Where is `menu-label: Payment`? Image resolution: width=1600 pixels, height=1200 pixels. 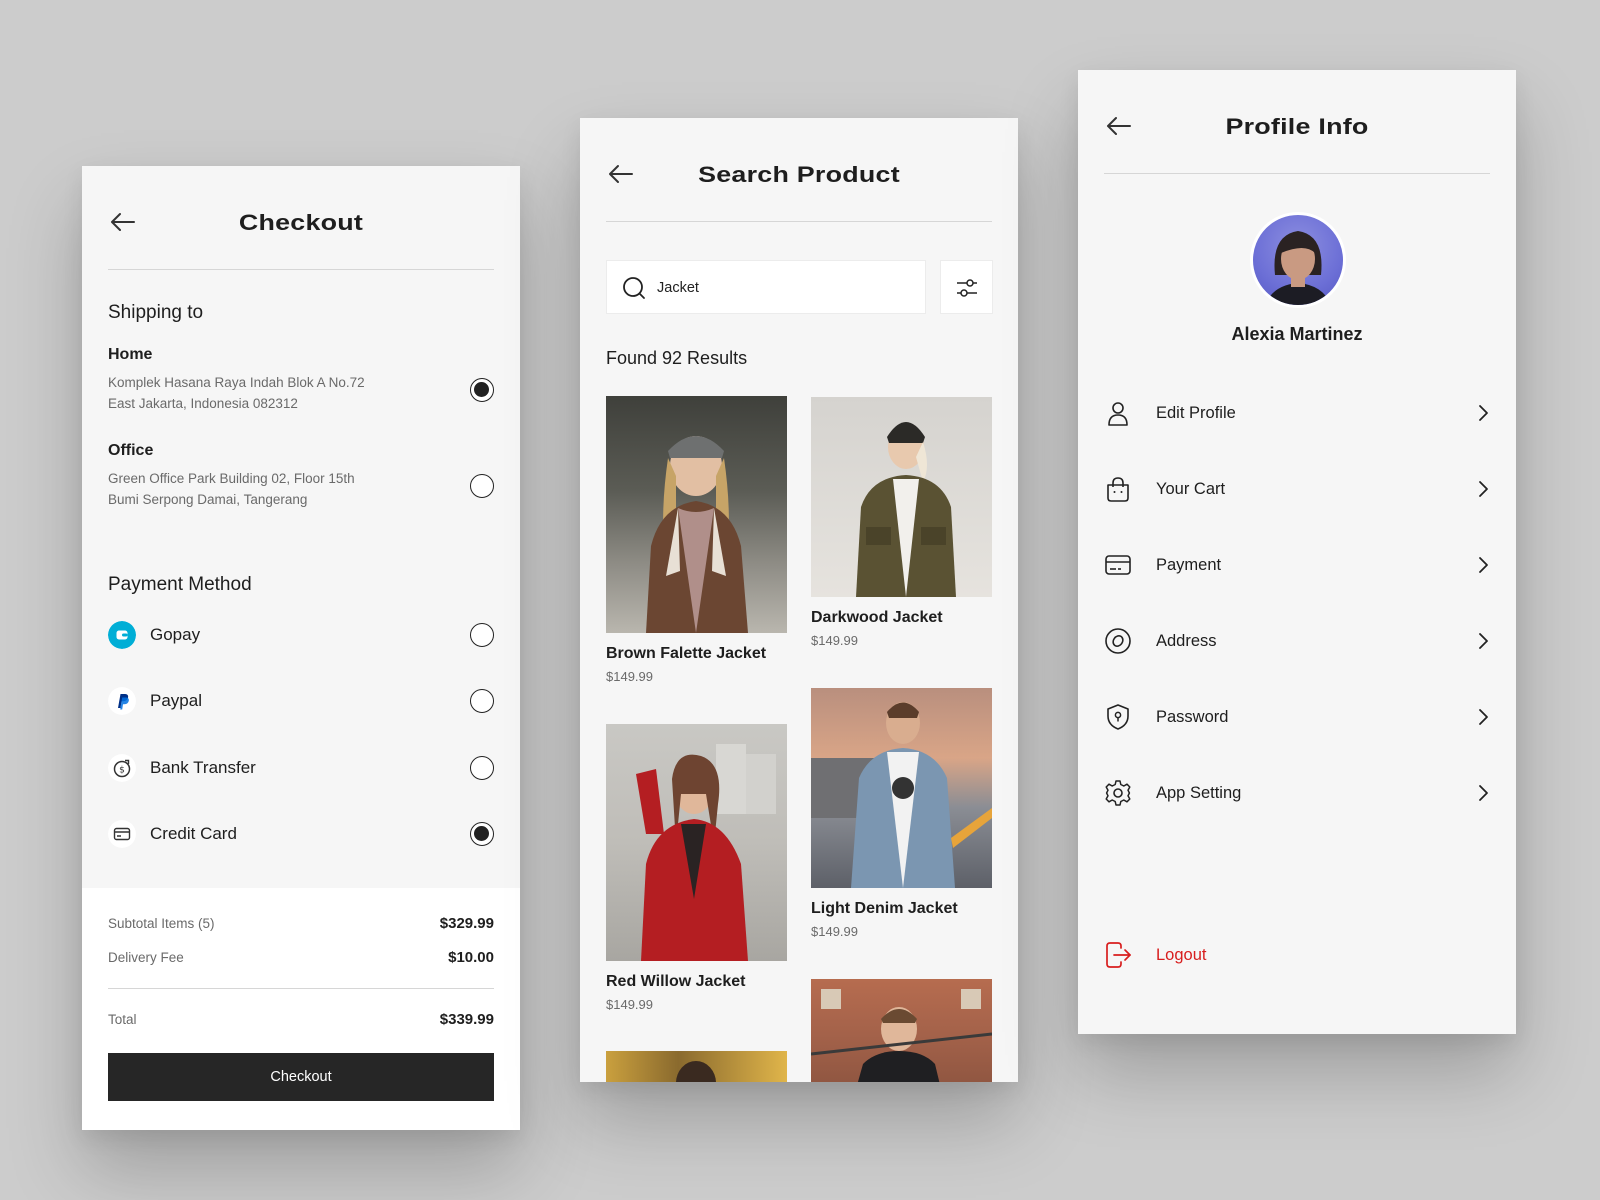 menu-label: Payment is located at coordinates (1189, 565).